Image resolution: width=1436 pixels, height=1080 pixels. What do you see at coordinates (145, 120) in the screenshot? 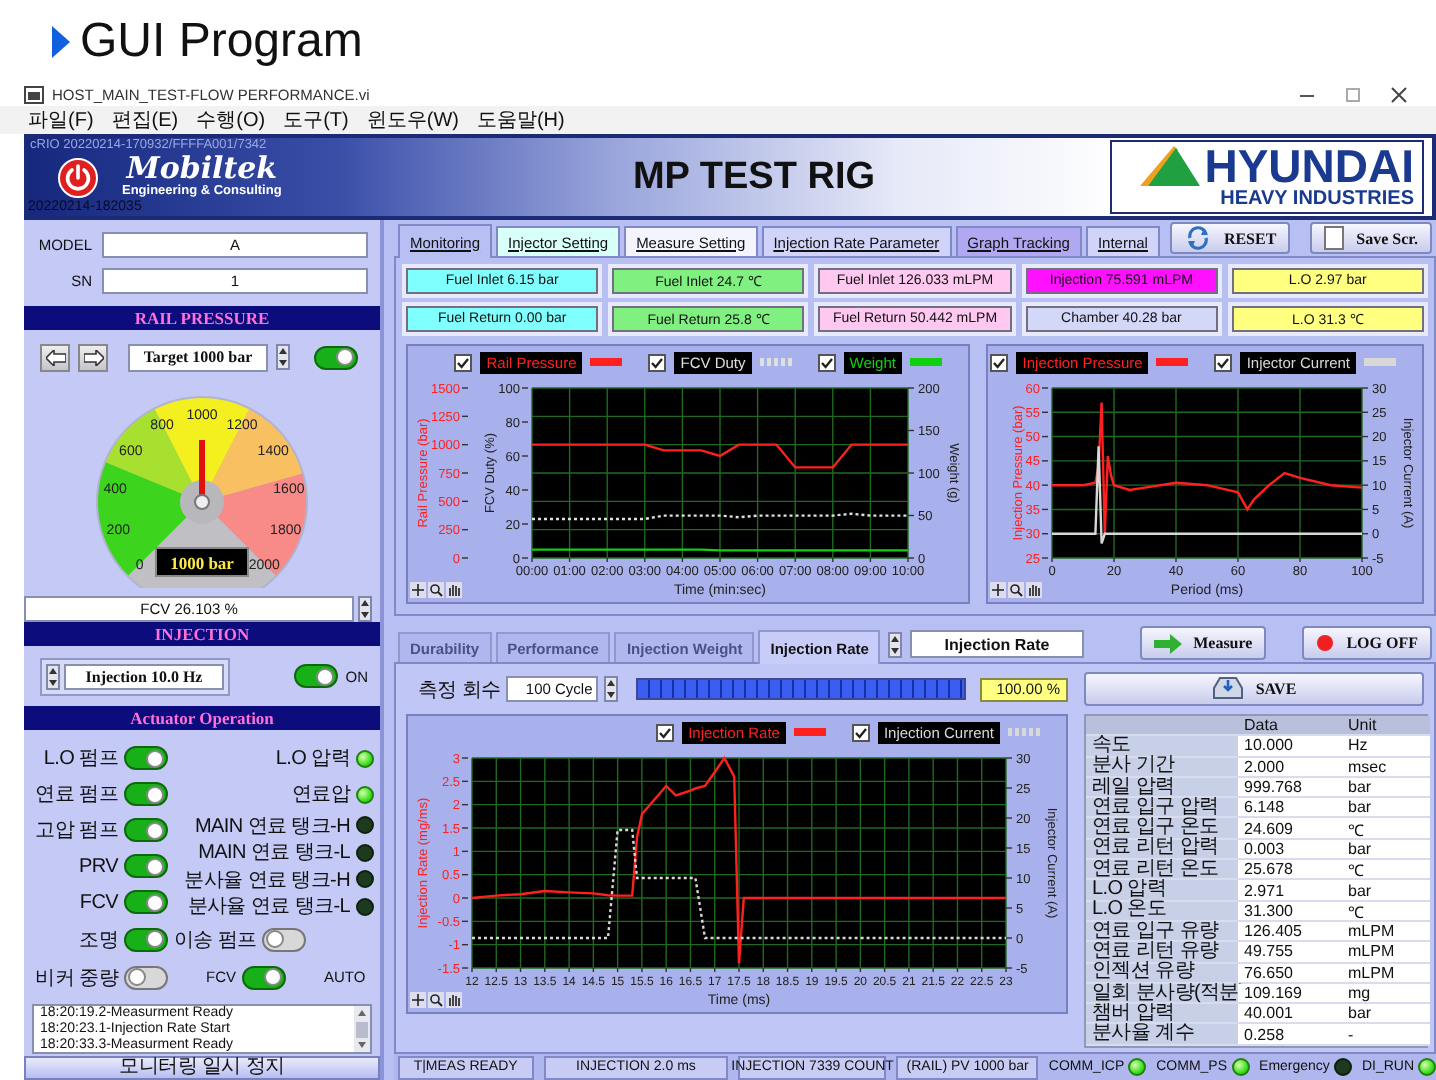
I see `menu-item: 편집(E)` at bounding box center [145, 120].